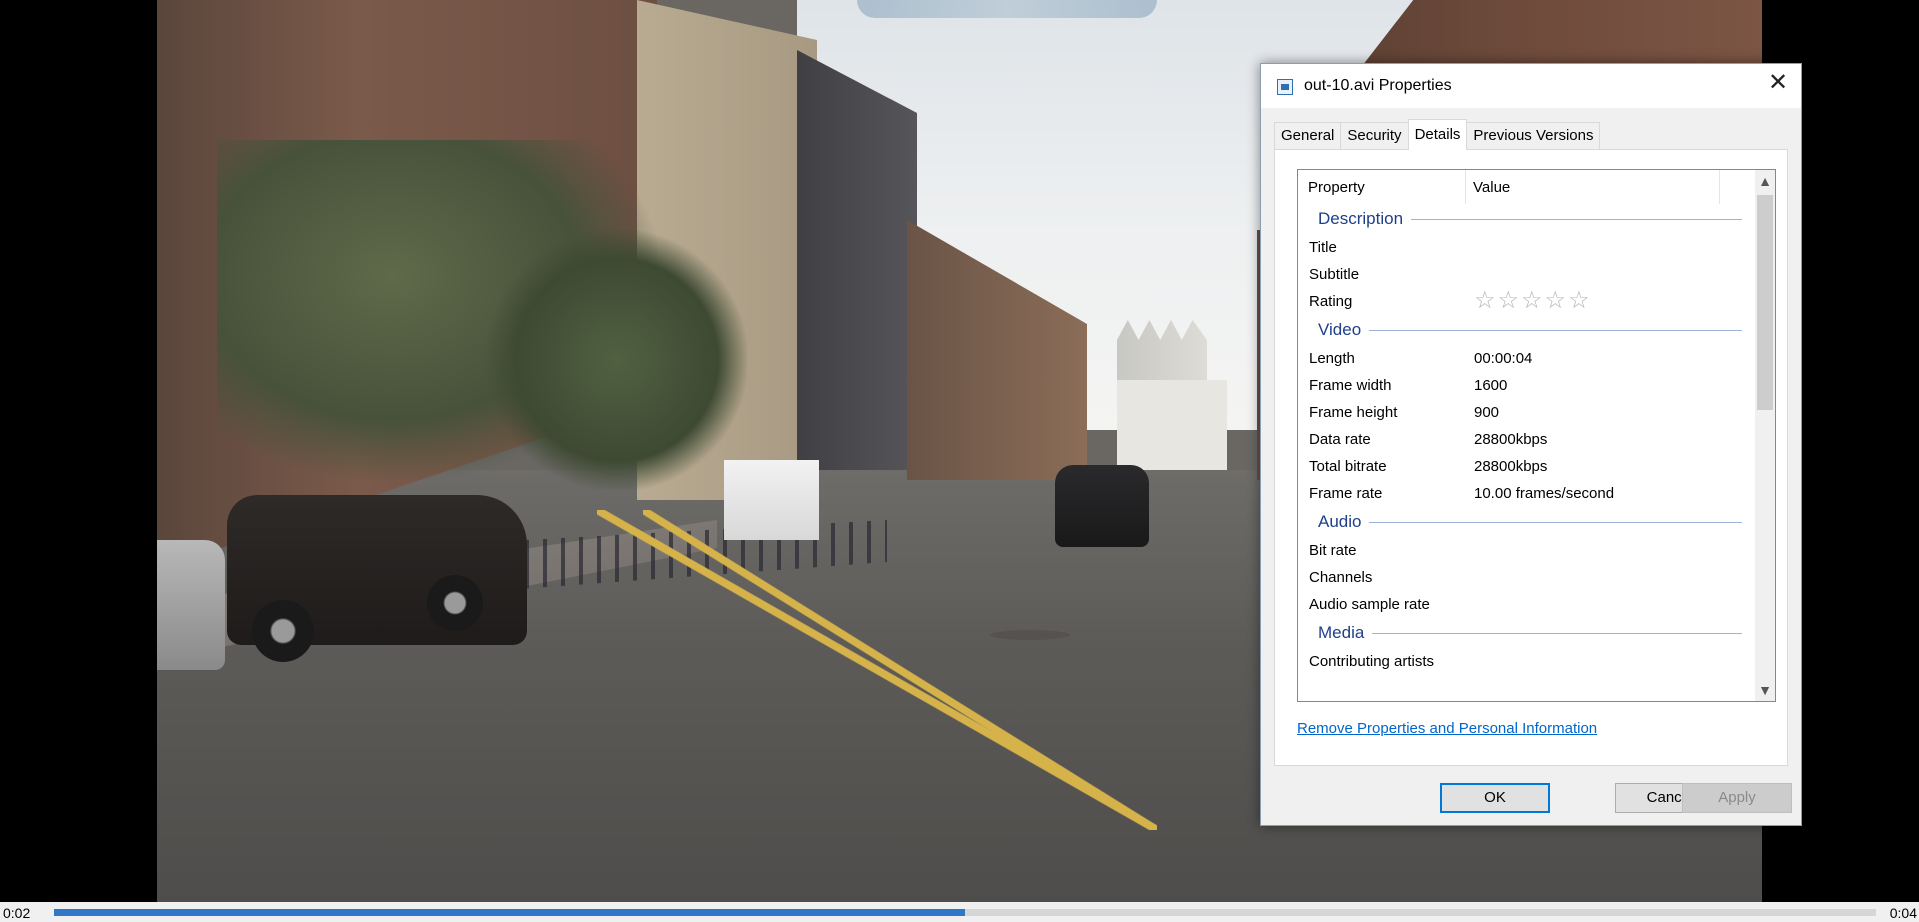 The image size is (1919, 922). I want to click on rating-stars-icon: ☆☆☆☆☆, so click(1533, 301).